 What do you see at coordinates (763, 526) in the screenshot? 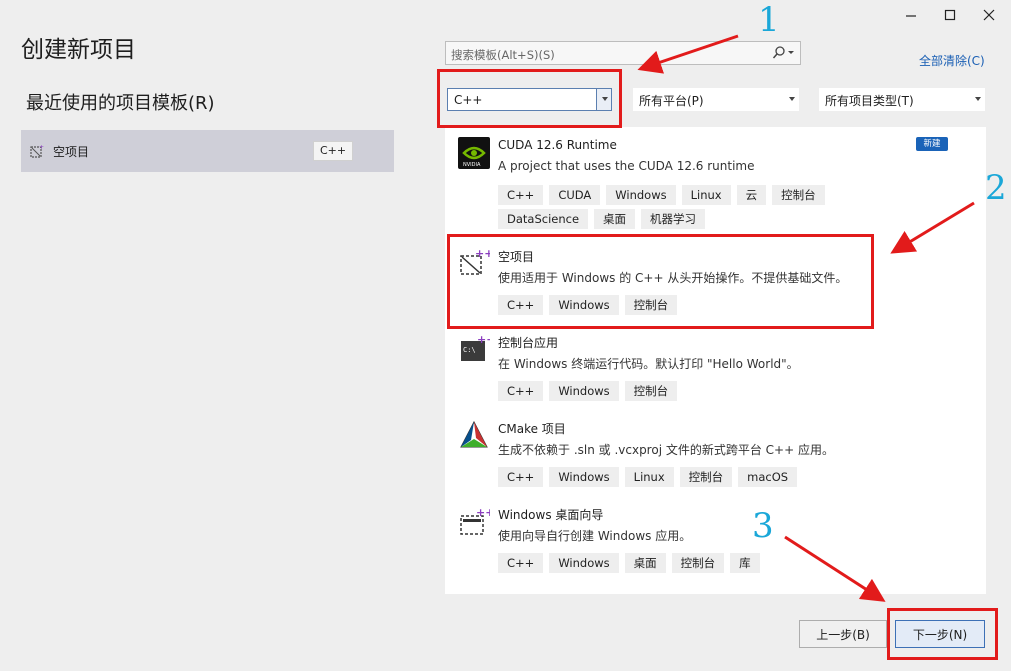
I see `annotation-number-3: 3` at bounding box center [763, 526].